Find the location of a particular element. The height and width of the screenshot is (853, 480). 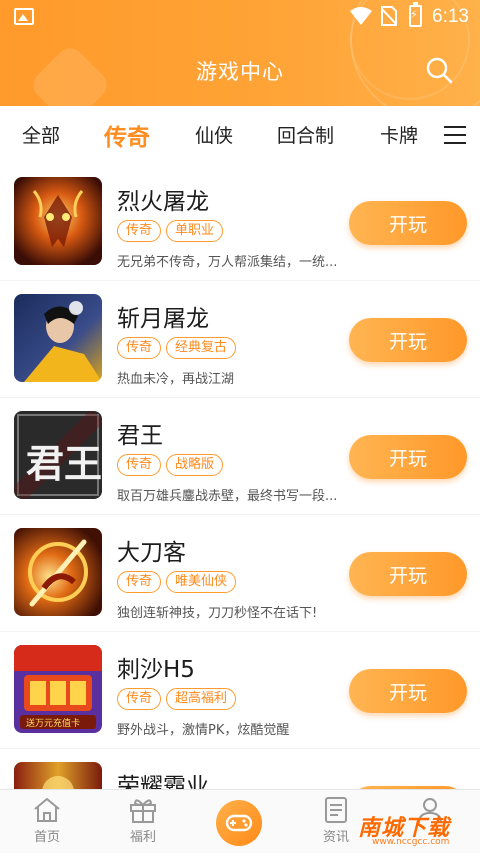

game-icon-junwang: 君王 is located at coordinates (58, 455).